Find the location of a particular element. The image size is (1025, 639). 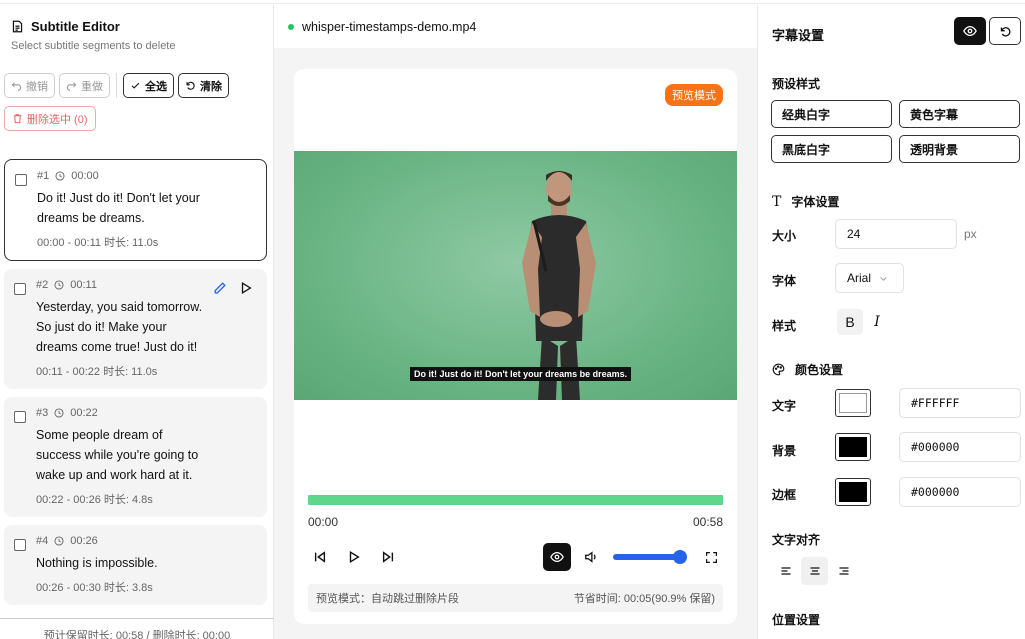

redo-label: 重做 is located at coordinates (92, 86).